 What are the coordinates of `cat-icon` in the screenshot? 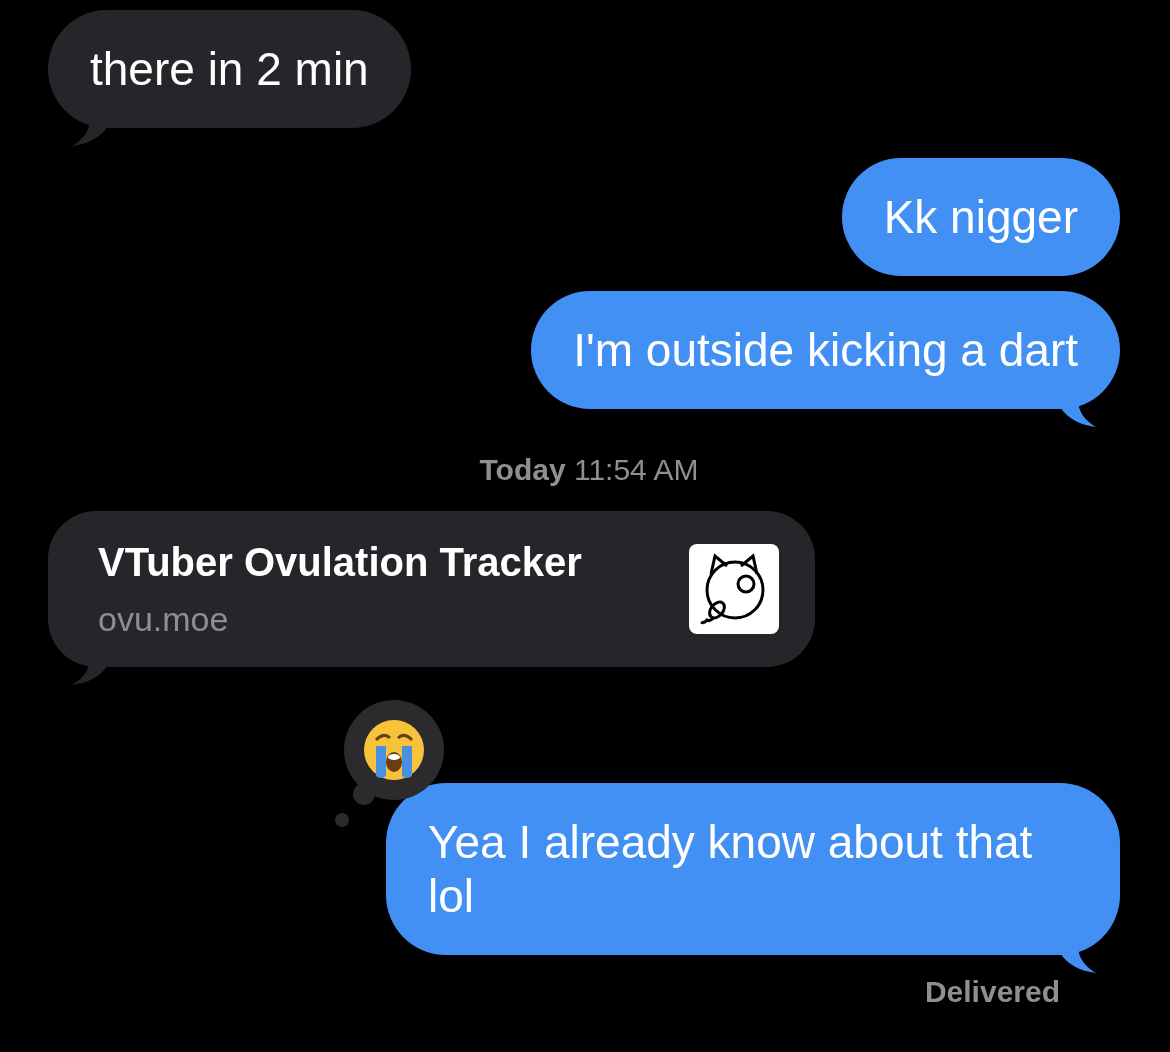 It's located at (734, 589).